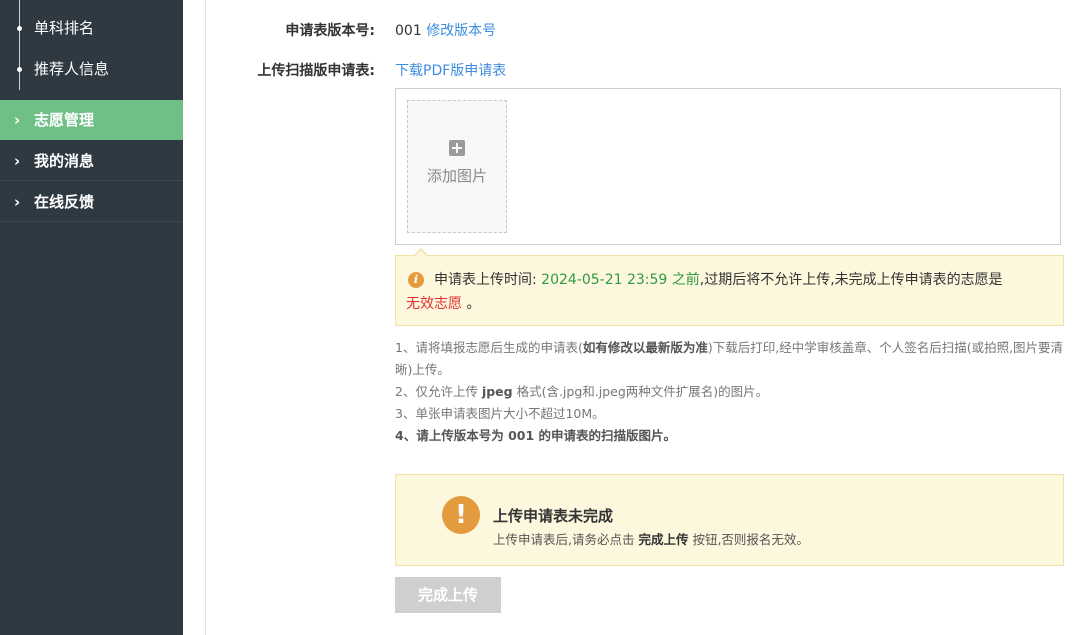  What do you see at coordinates (421, 253) in the screenshot?
I see `notice-pointer-inner` at bounding box center [421, 253].